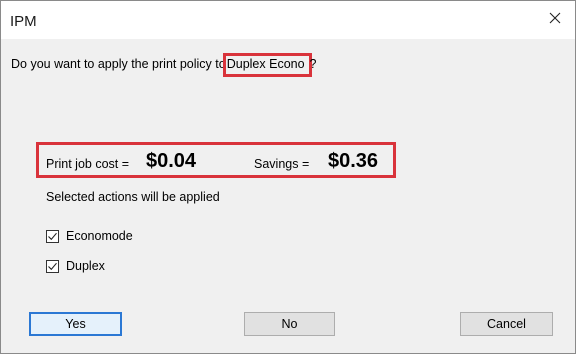  I want to click on cancel-button: Cancel, so click(506, 324).